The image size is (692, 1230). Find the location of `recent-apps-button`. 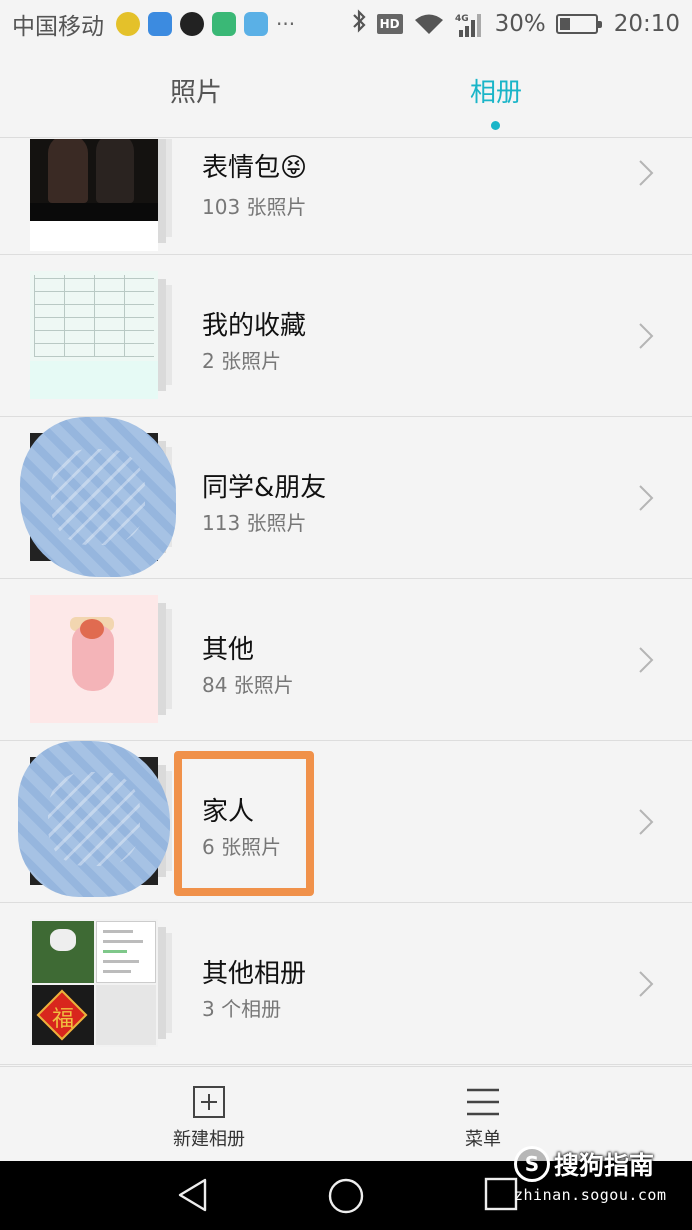

recent-apps-button is located at coordinates (501, 1196).